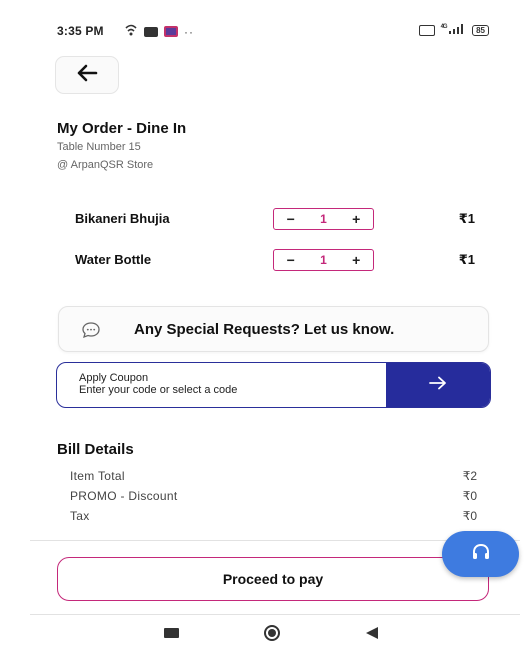  Describe the element at coordinates (272, 633) in the screenshot. I see `home-icon` at that location.